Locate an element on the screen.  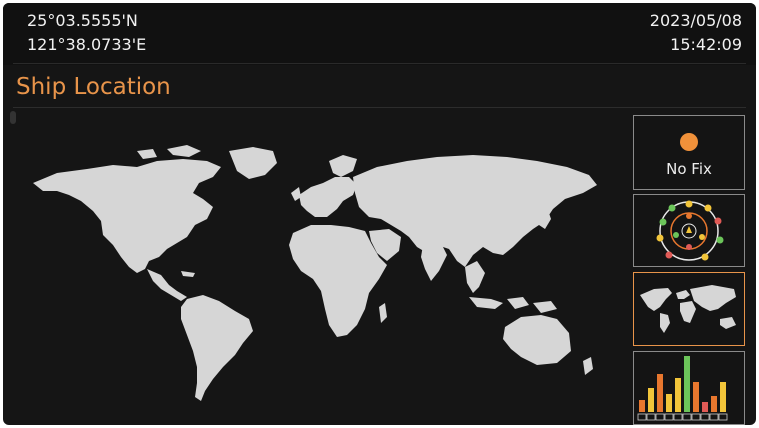
signal-strength-button is located at coordinates (689, 388).